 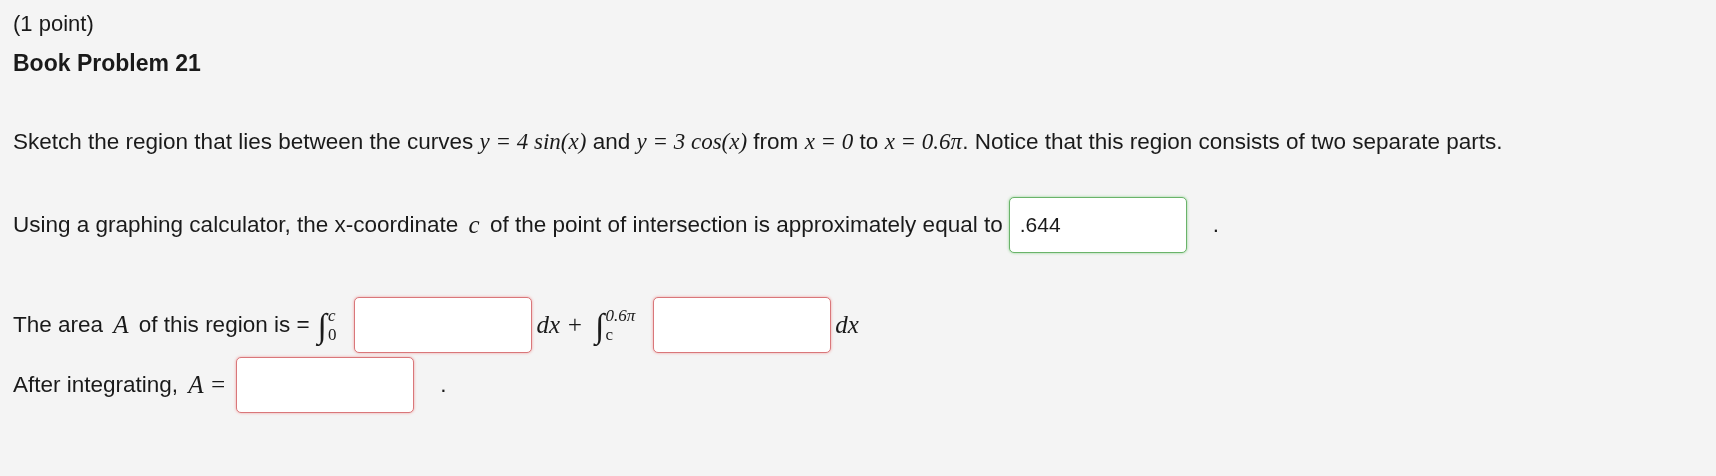 I want to click on points-label: (1 point), so click(x=54, y=24).